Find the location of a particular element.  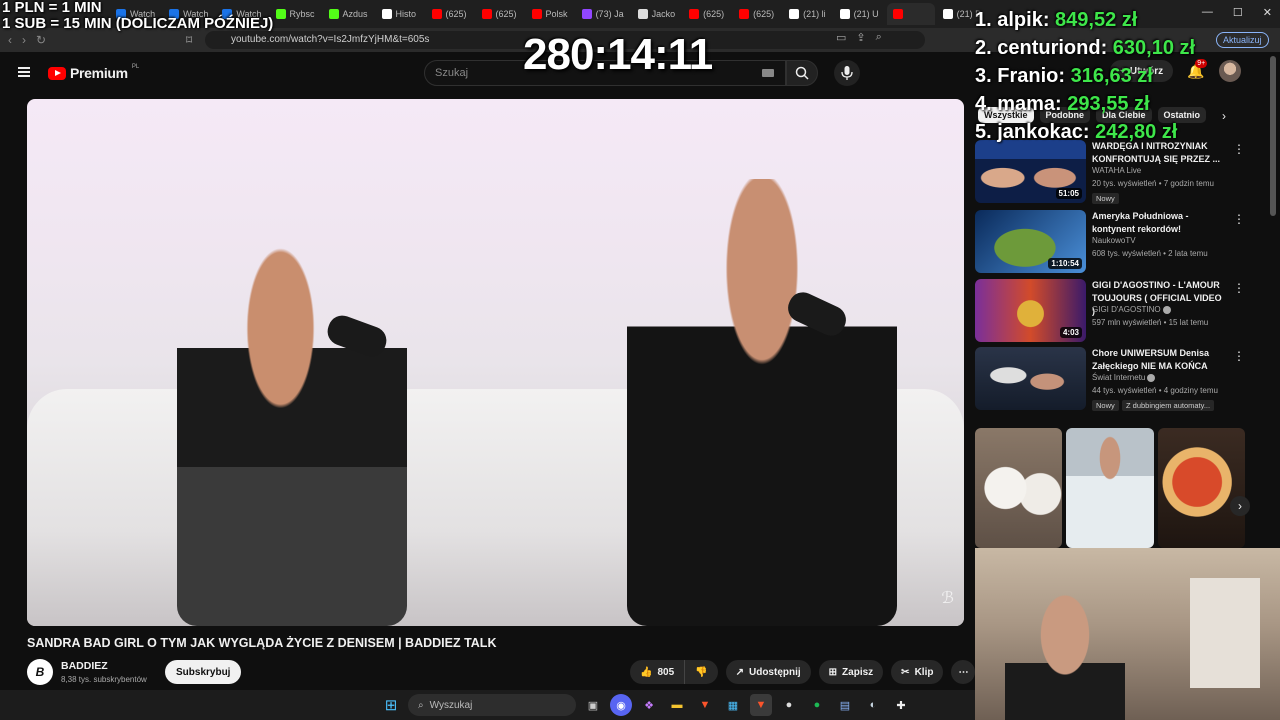

browser-tab: (21) li is located at coordinates (807, 14).